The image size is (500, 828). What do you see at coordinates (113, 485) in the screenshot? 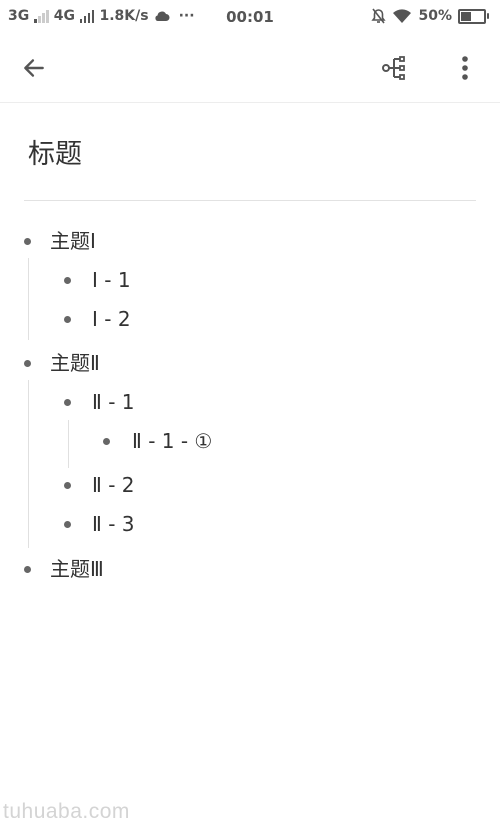
I see `outline-item-topic2-2: Ⅱ - 2` at bounding box center [113, 485].